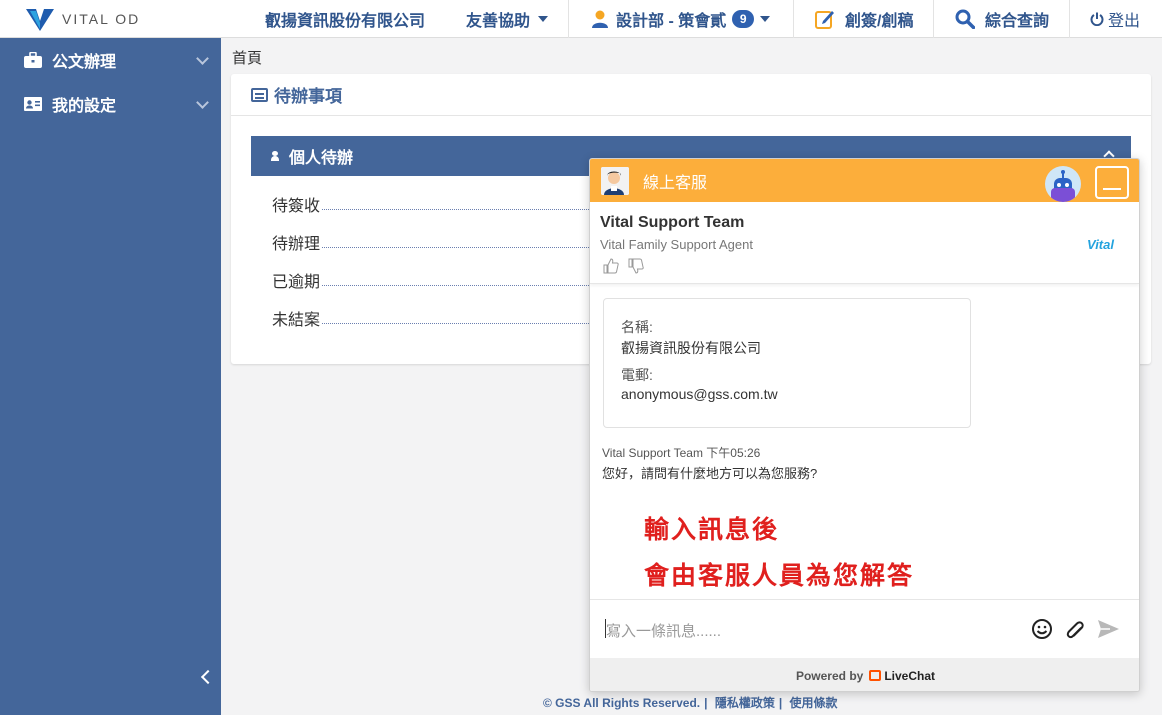 The image size is (1162, 715). I want to click on sidebar-item-documents: 公文辦理, so click(110, 60).